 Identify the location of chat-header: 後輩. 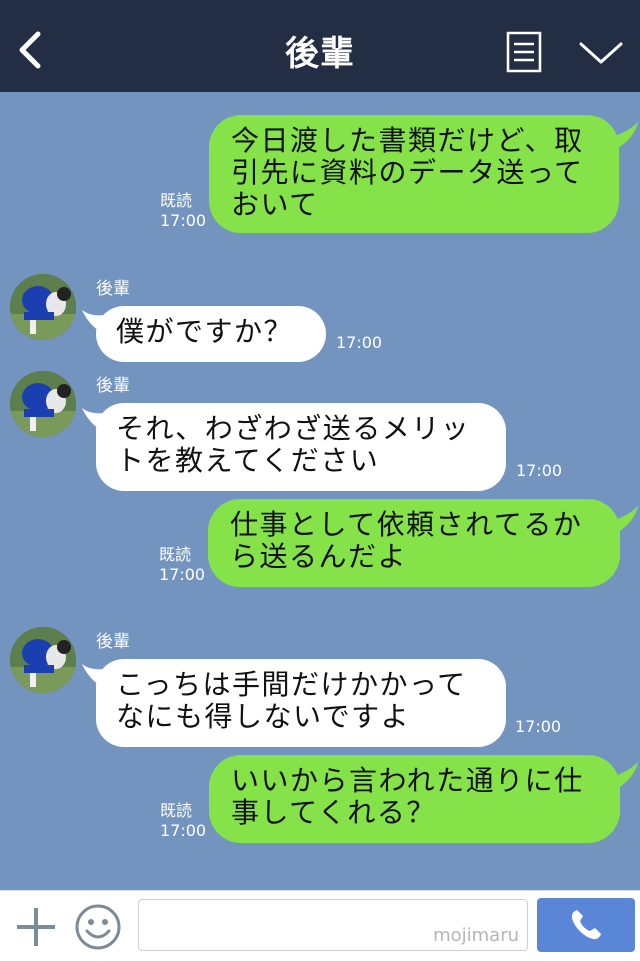
(320, 46).